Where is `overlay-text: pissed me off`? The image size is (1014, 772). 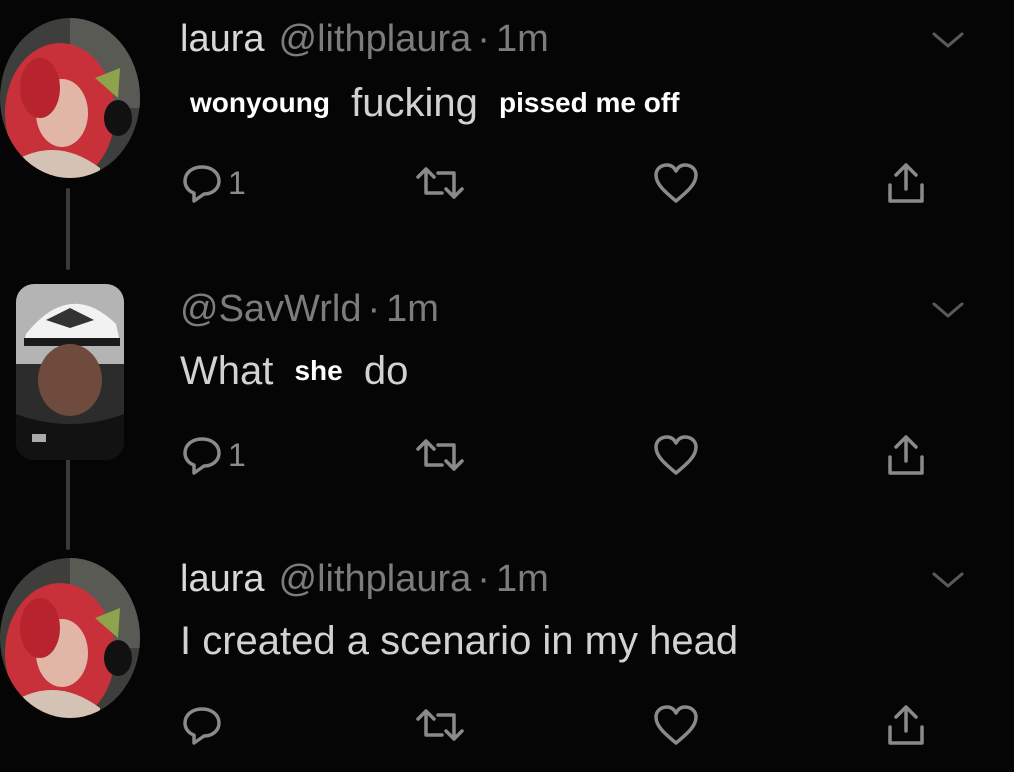 overlay-text: pissed me off is located at coordinates (589, 103).